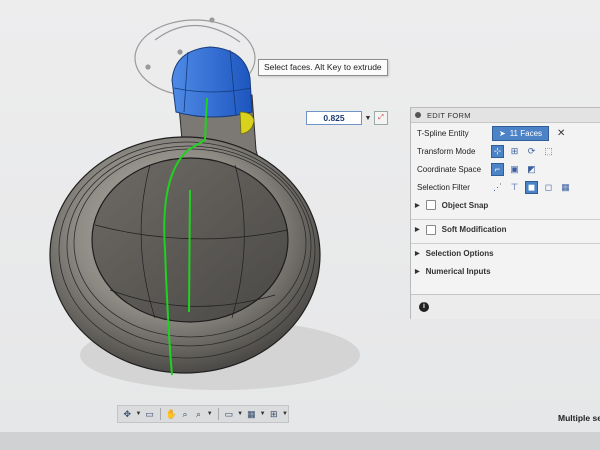  What do you see at coordinates (531, 169) in the screenshot?
I see `local-space-icon: ◩` at bounding box center [531, 169].